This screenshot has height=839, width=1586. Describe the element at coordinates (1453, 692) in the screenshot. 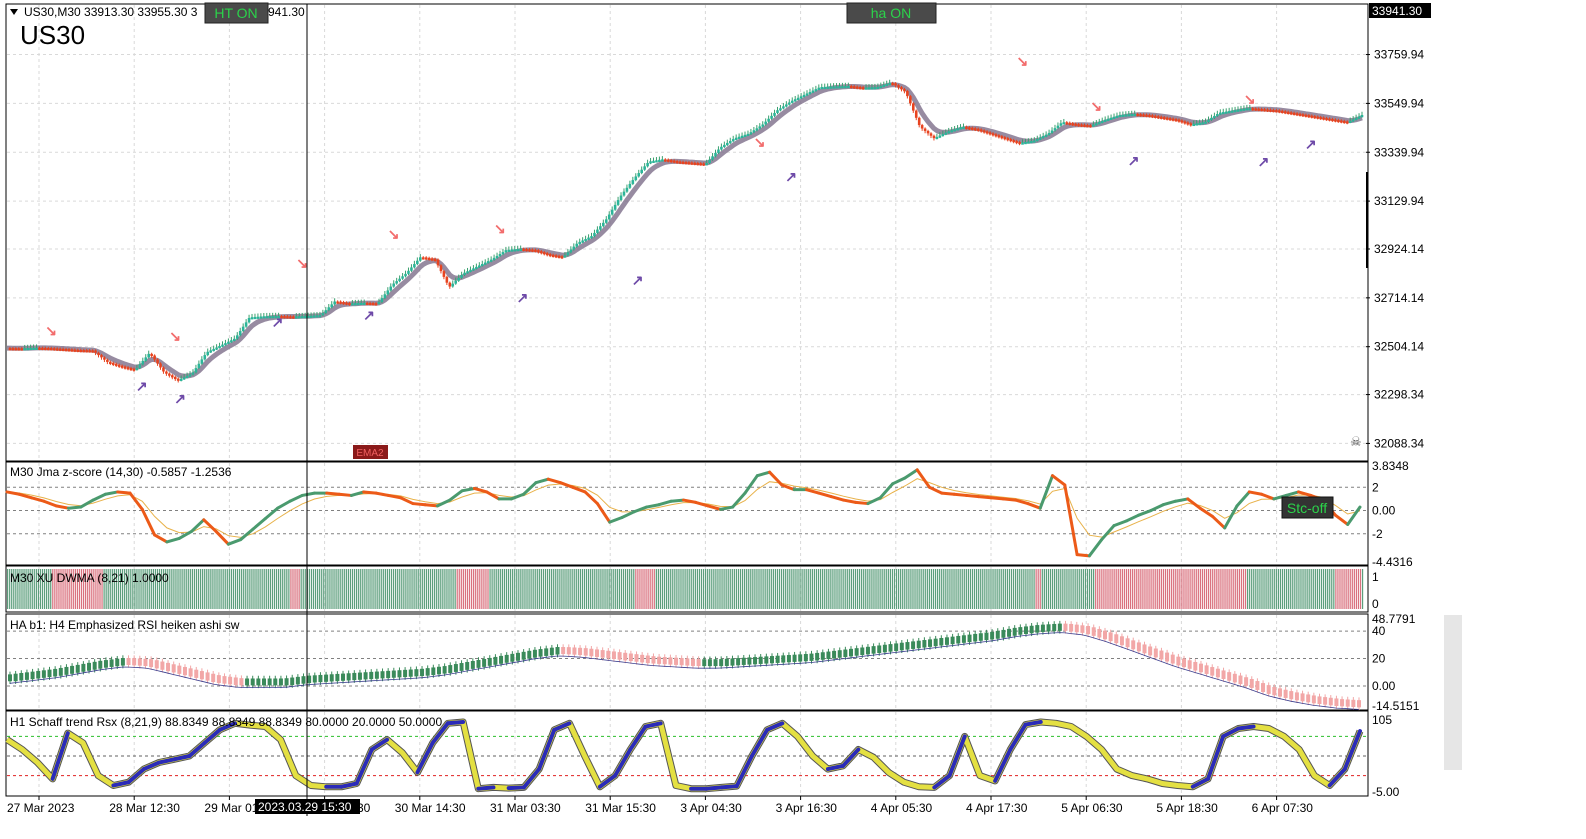

I see `vertical-scrollbar` at that location.